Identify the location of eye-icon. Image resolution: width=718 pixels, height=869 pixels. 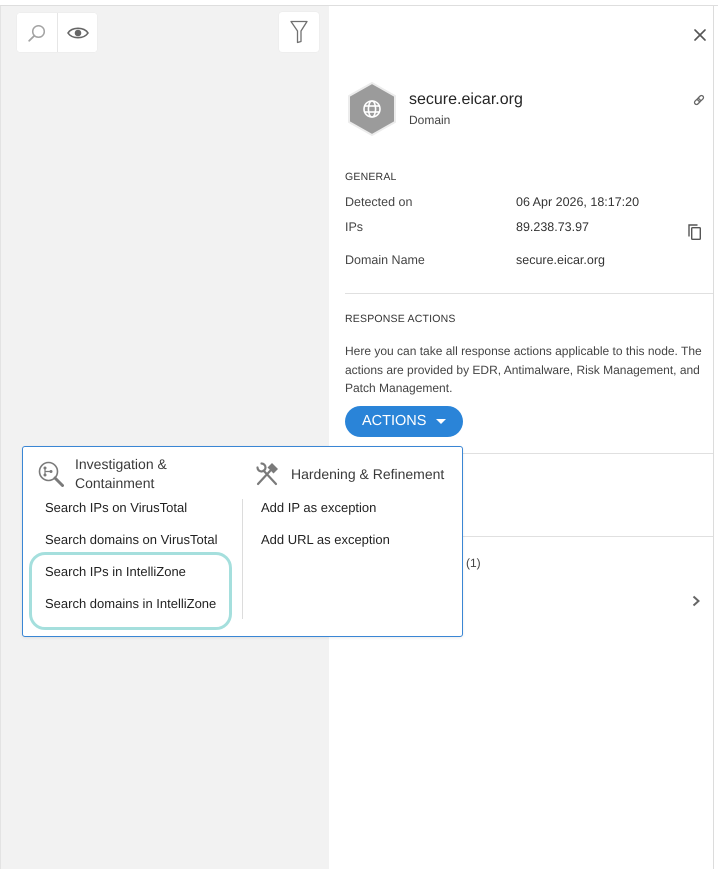
(77, 33).